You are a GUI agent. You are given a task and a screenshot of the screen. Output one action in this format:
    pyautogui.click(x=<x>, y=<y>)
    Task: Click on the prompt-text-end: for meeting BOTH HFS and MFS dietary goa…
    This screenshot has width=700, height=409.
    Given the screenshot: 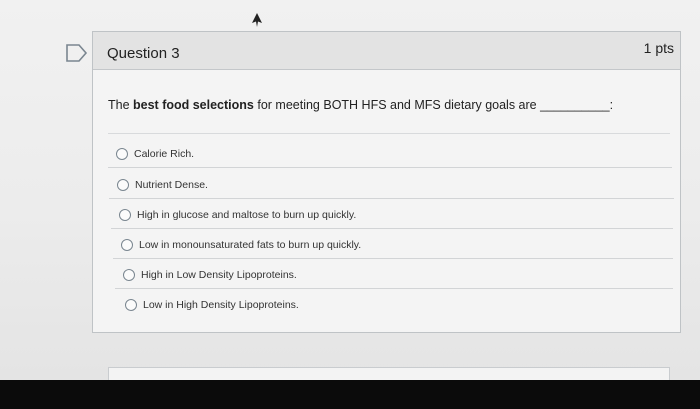 What is the action you would take?
    pyautogui.click(x=433, y=105)
    